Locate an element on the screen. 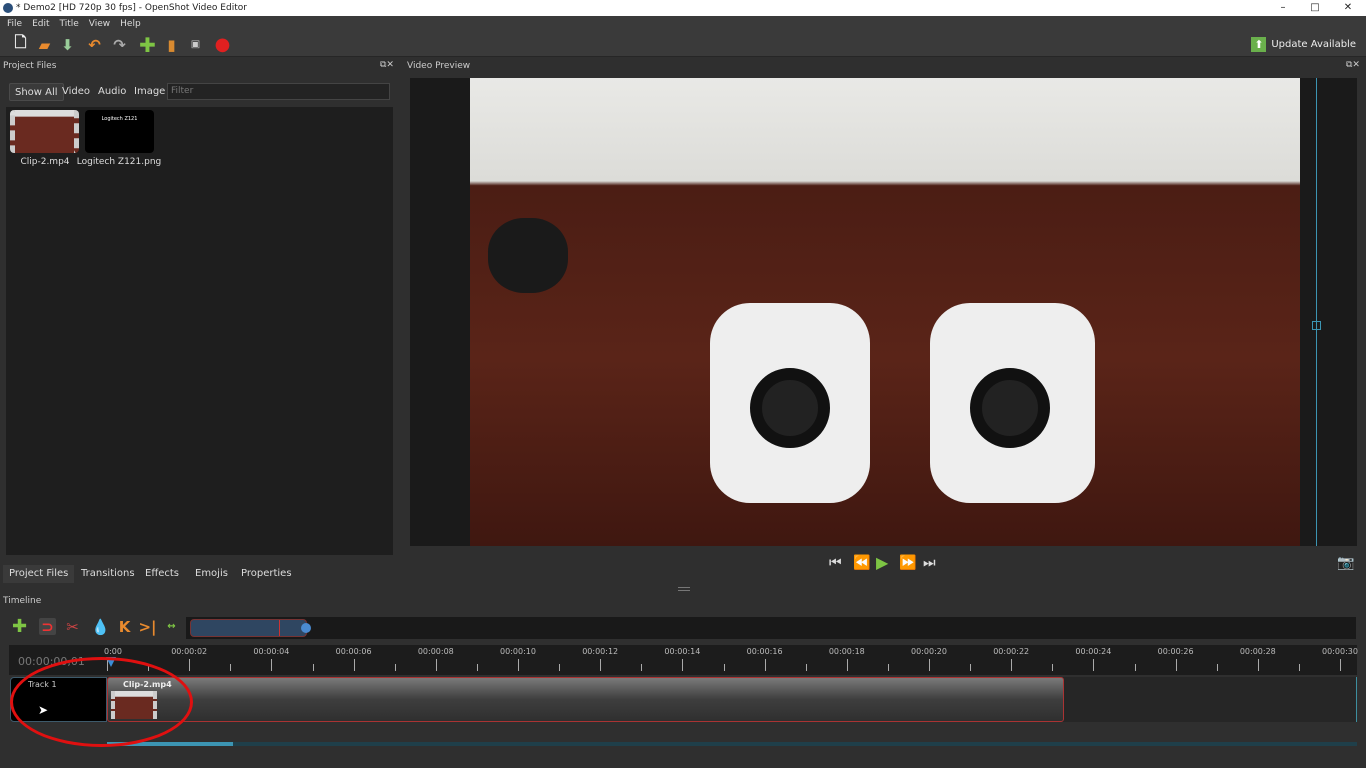 Image resolution: width=1366 pixels, height=768 pixels. ruler-label: 00:00:22 is located at coordinates (1011, 651).